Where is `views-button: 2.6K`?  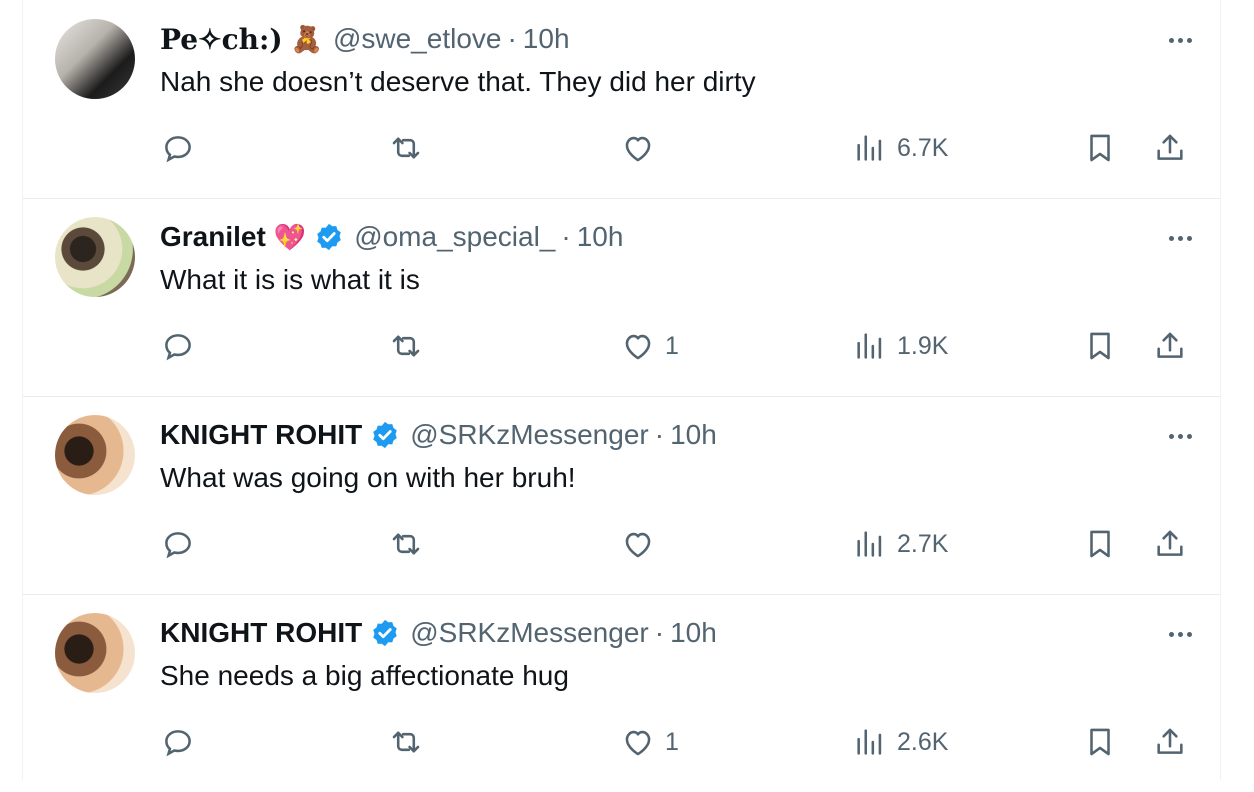 views-button: 2.6K is located at coordinates (900, 742).